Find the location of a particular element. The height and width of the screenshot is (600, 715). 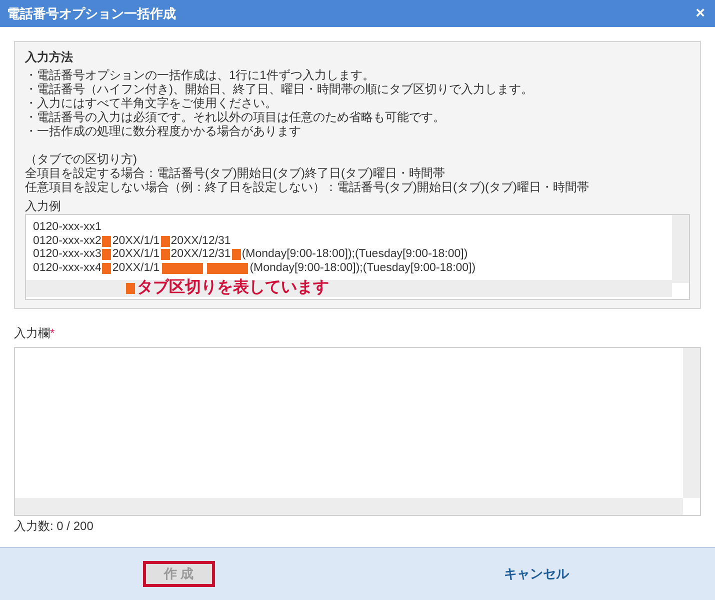

required-mark: * is located at coordinates (52, 333).